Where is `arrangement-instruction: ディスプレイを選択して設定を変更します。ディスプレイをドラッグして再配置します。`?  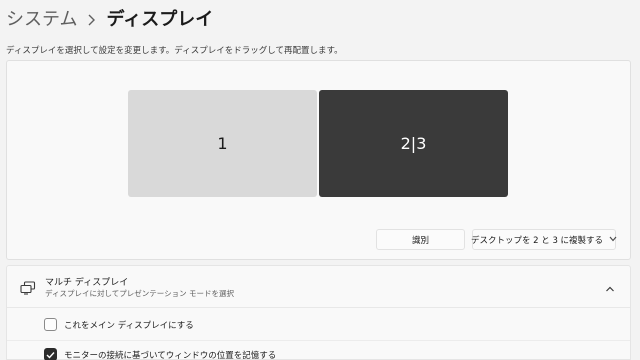
arrangement-instruction: ディスプレイを選択して設定を変更します。ディスプレイをドラッグして再配置します。 is located at coordinates (174, 51).